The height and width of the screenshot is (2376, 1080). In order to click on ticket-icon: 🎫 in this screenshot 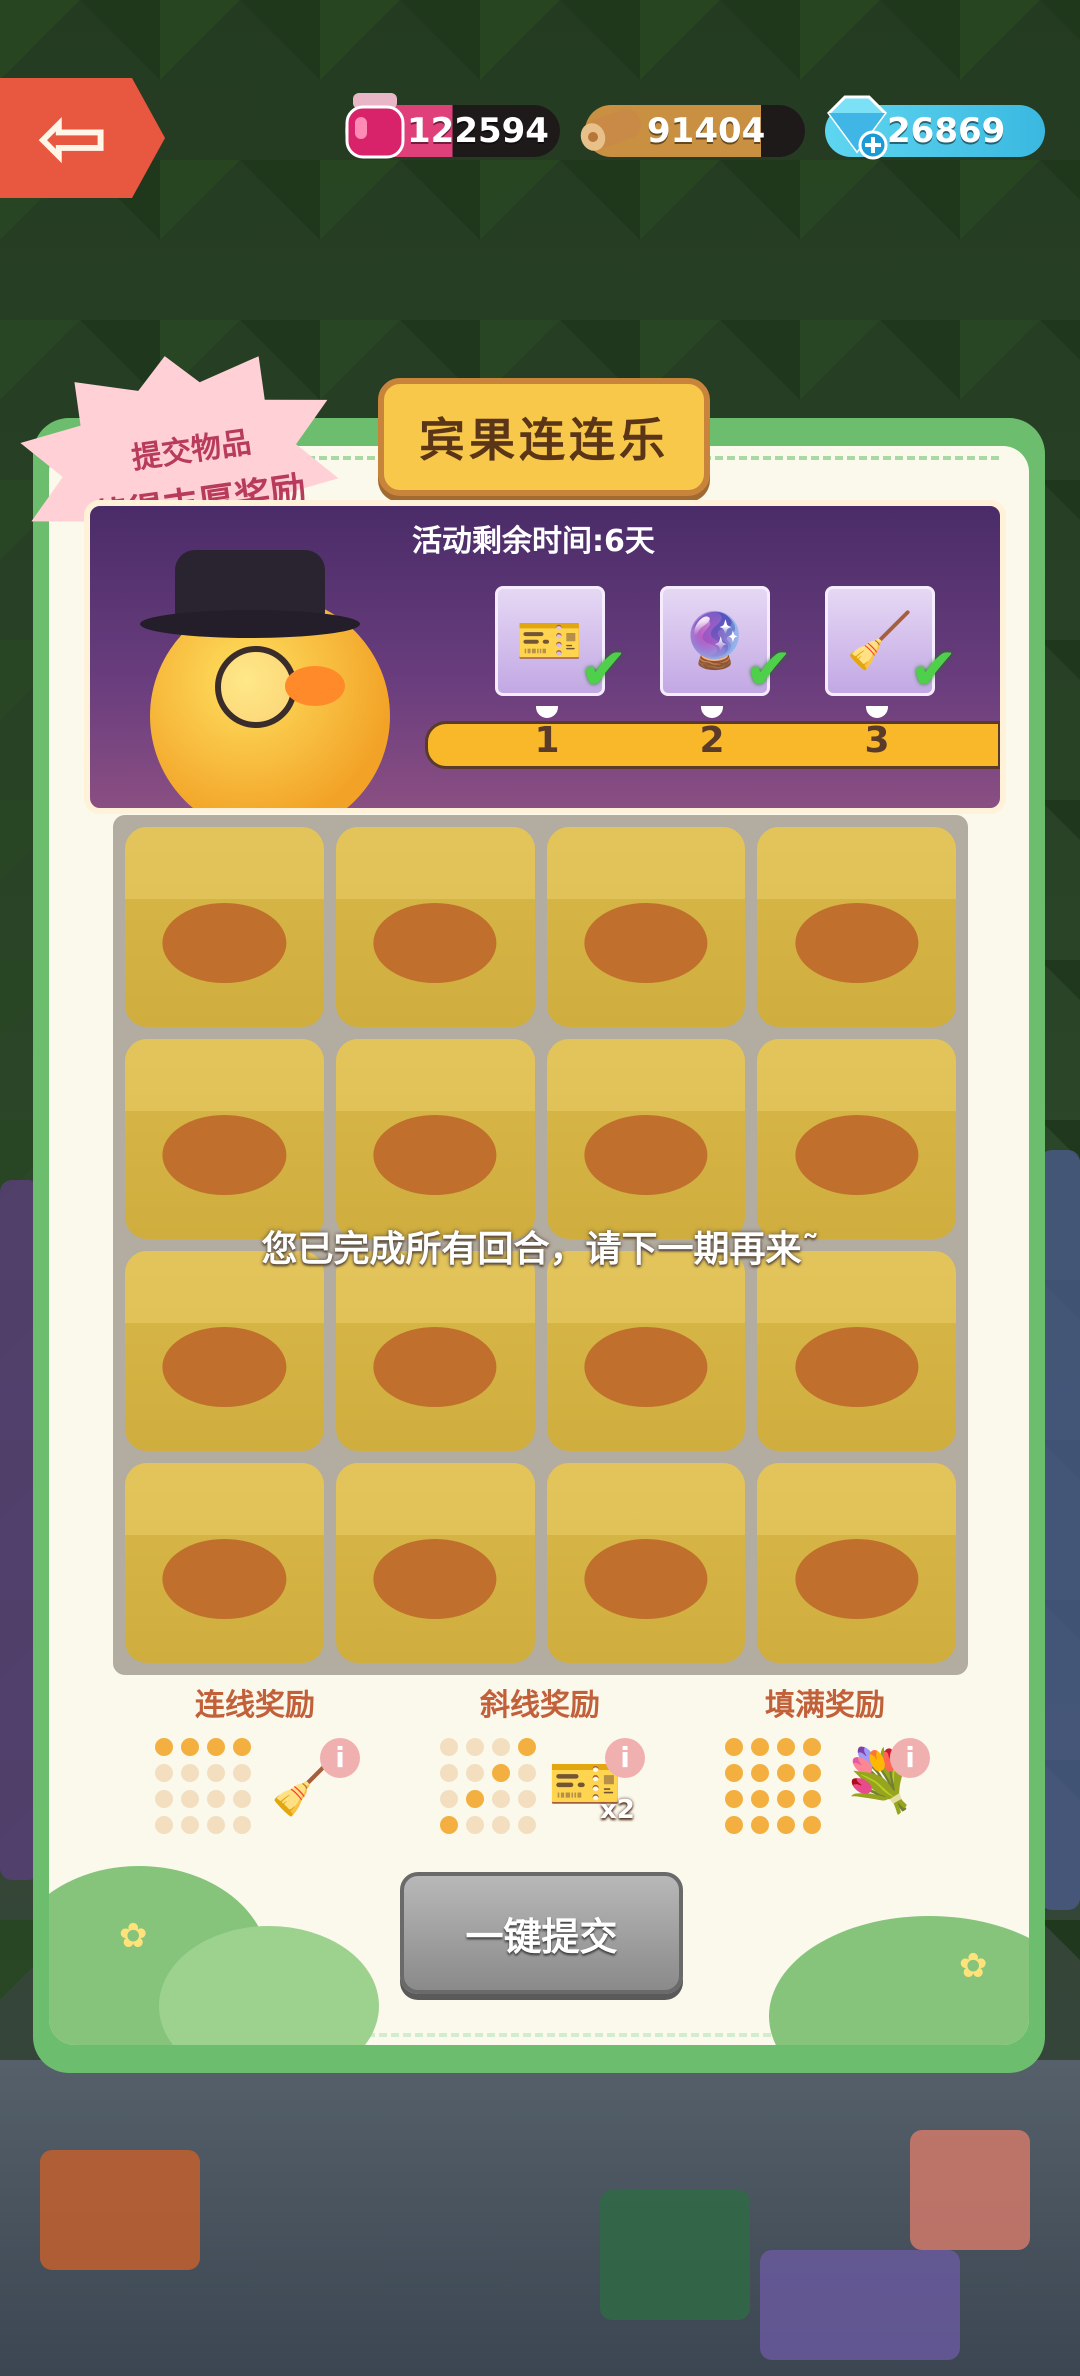, I will do `click(550, 640)`.